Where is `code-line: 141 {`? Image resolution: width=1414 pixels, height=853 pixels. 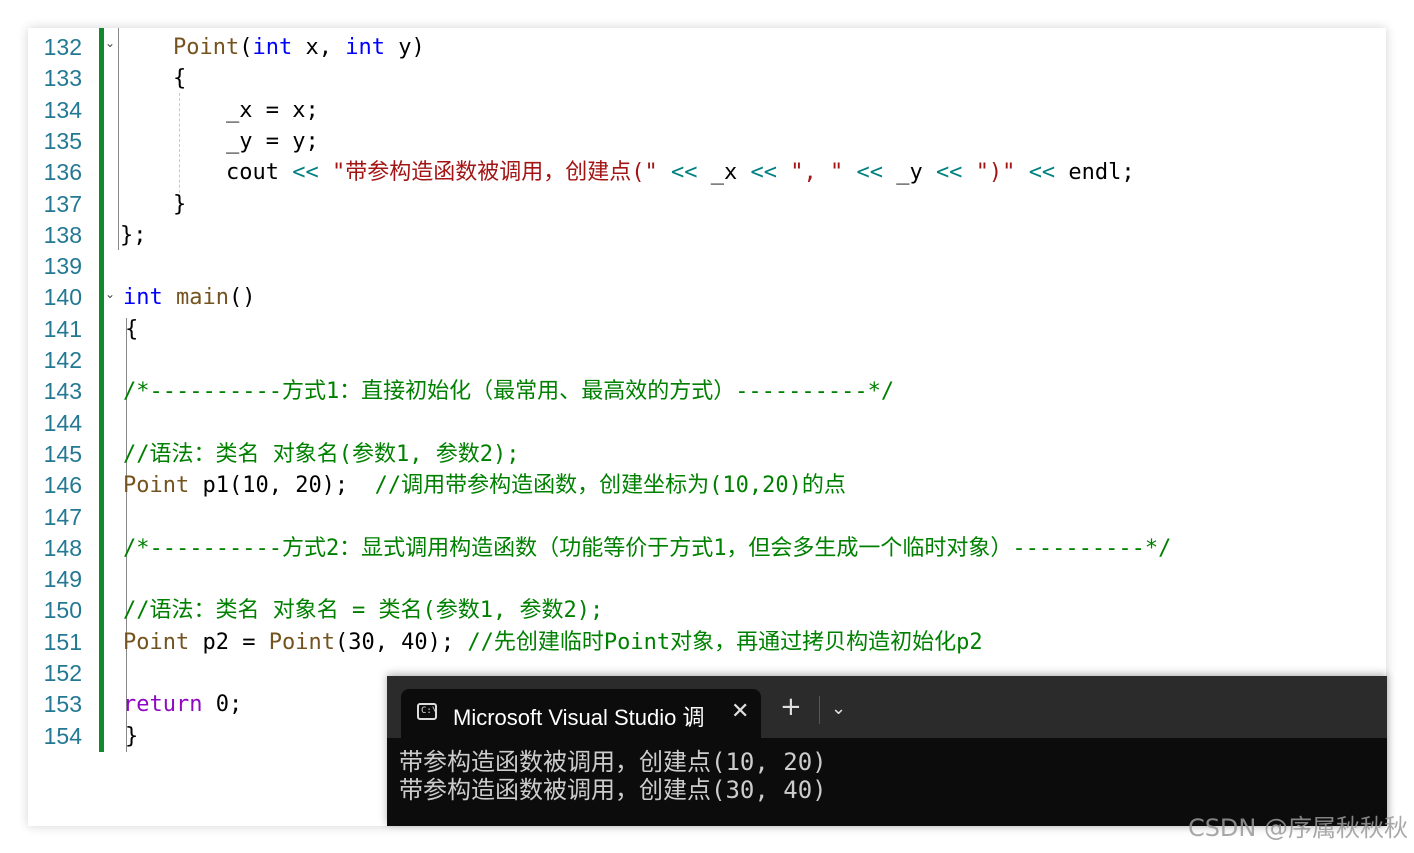
code-line: 141 { is located at coordinates (707, 329).